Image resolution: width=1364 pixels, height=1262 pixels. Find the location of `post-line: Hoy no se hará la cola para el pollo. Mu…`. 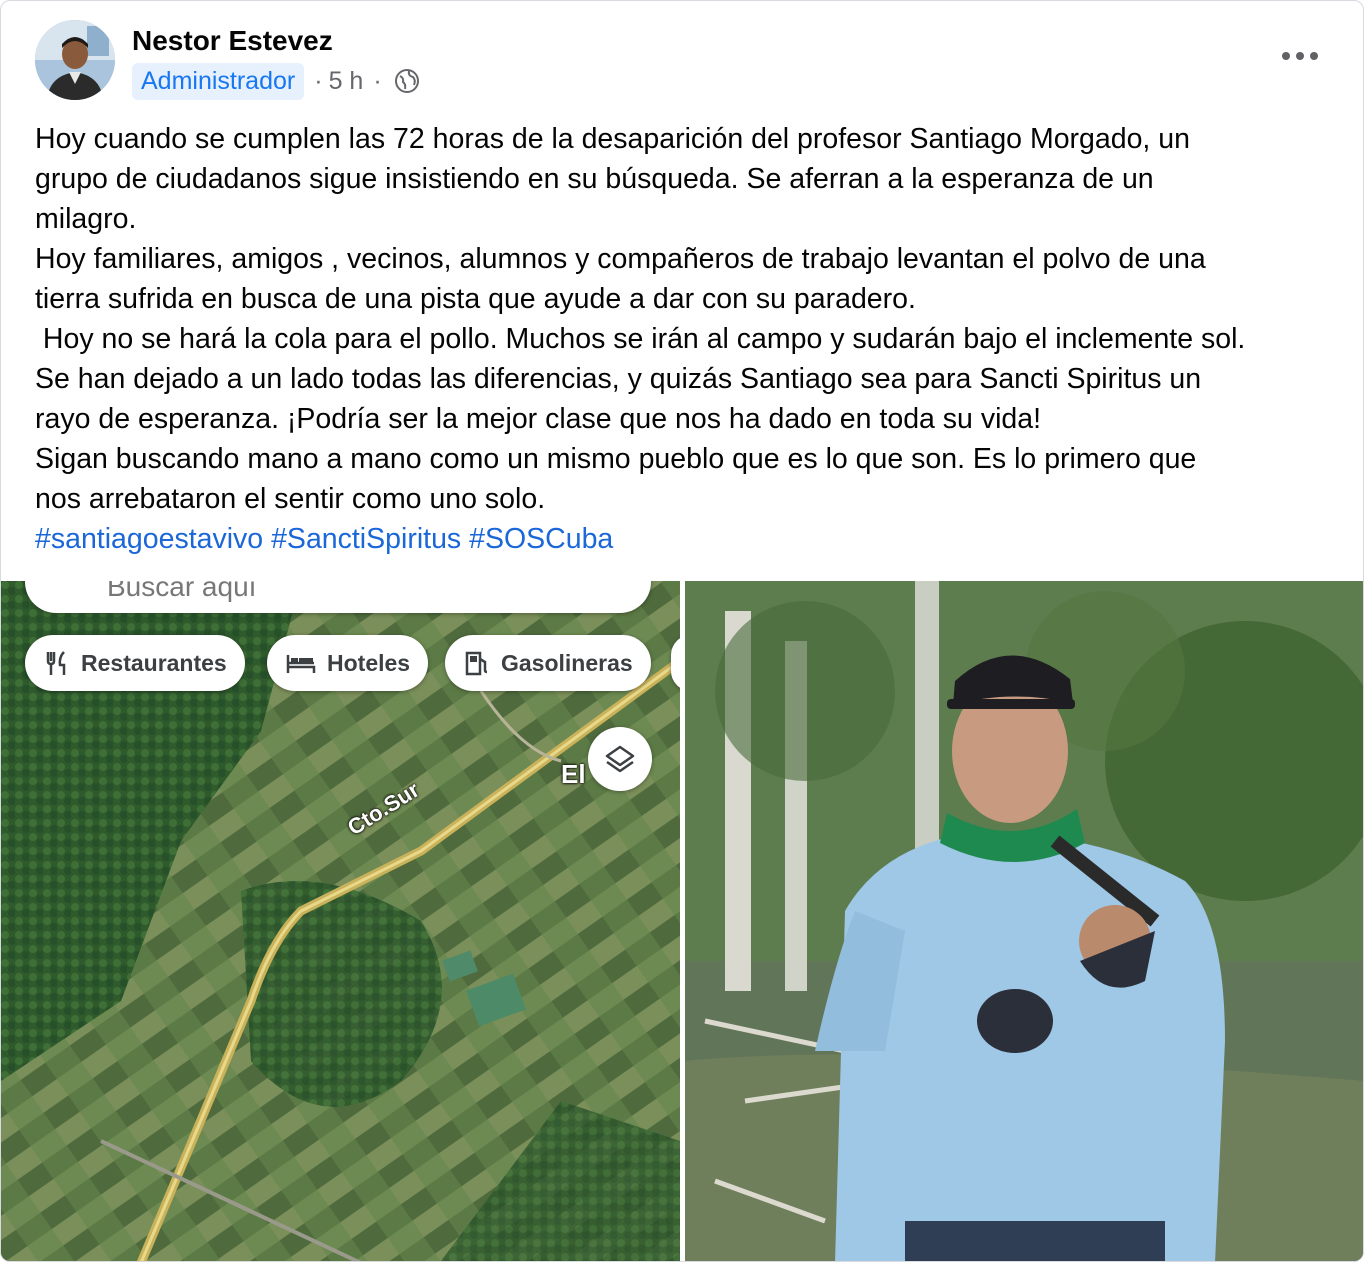

post-line: Hoy no se hará la cola para el pollo. Mu… is located at coordinates (640, 339).